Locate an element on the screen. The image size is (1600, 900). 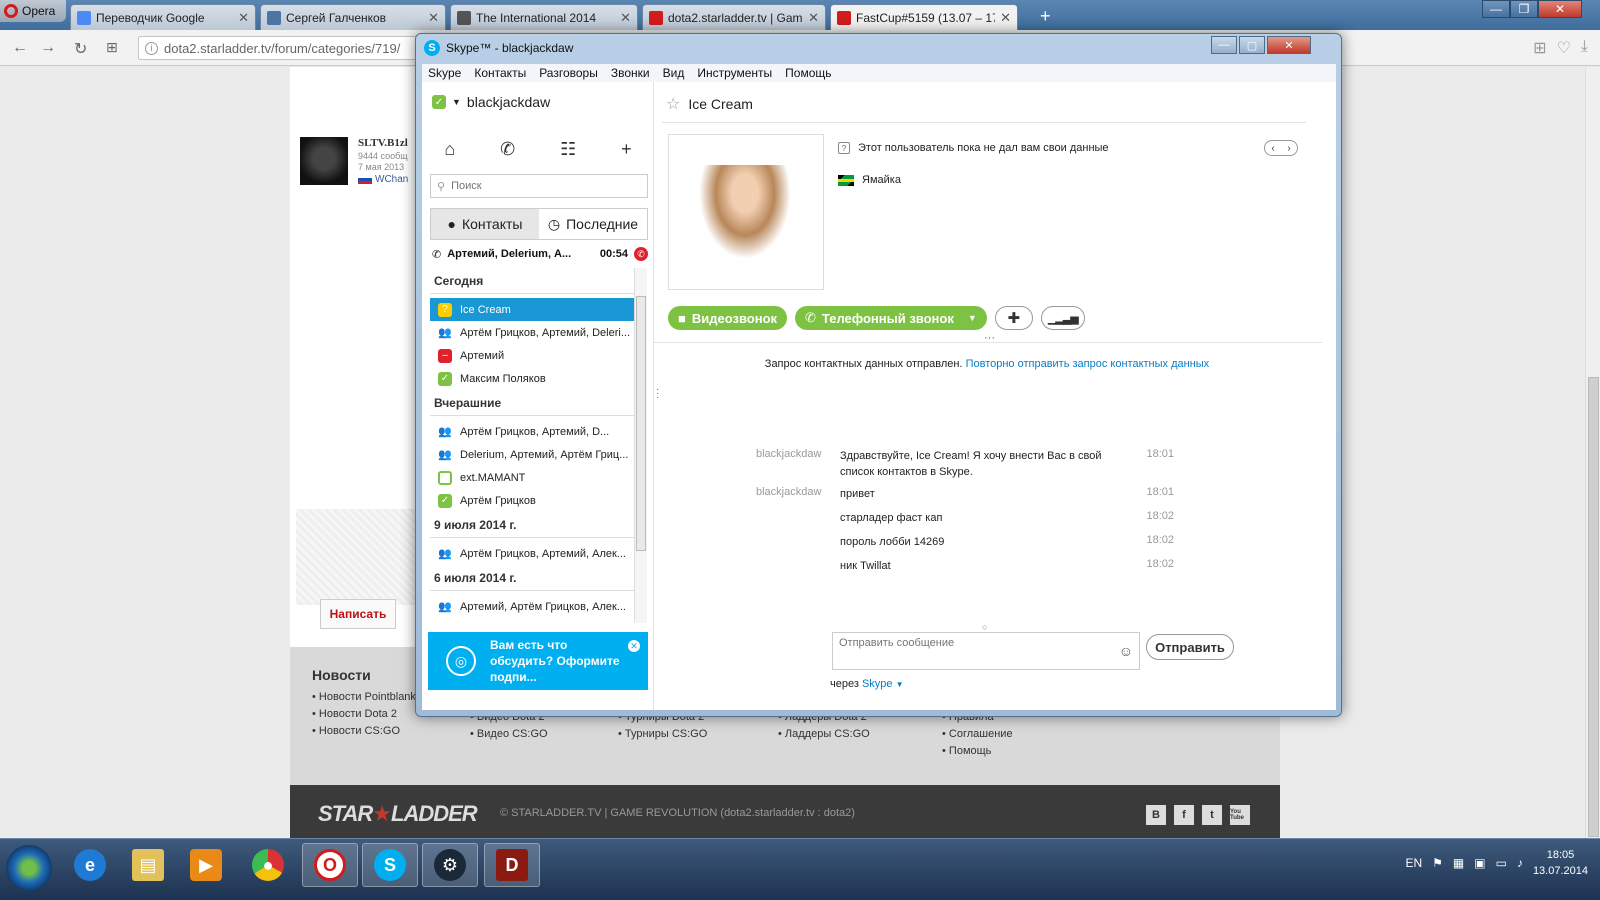
volume-icon: ♪ is located at coordinates (1520, 863).